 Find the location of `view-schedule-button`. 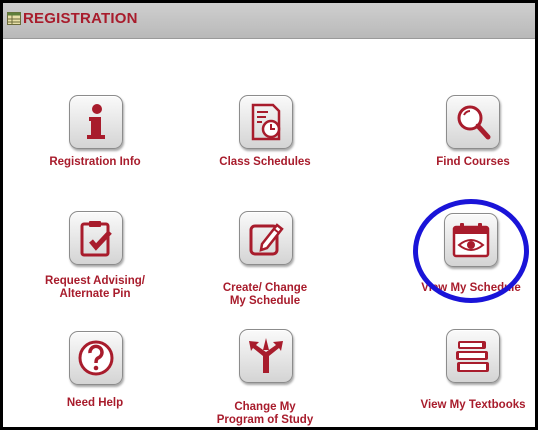

view-schedule-button is located at coordinates (471, 240).